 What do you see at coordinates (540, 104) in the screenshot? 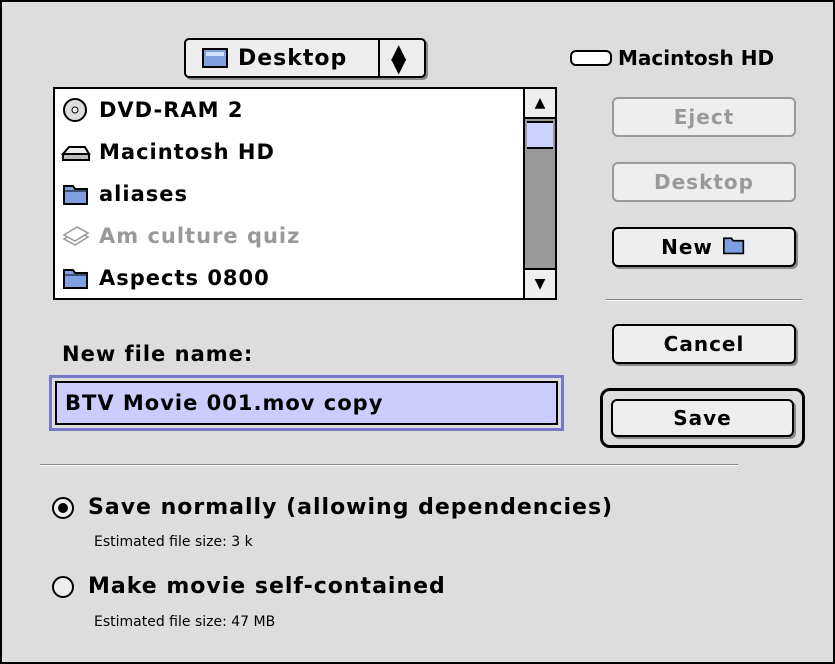
I see `scroll-up-arrow-icon: ▲` at bounding box center [540, 104].